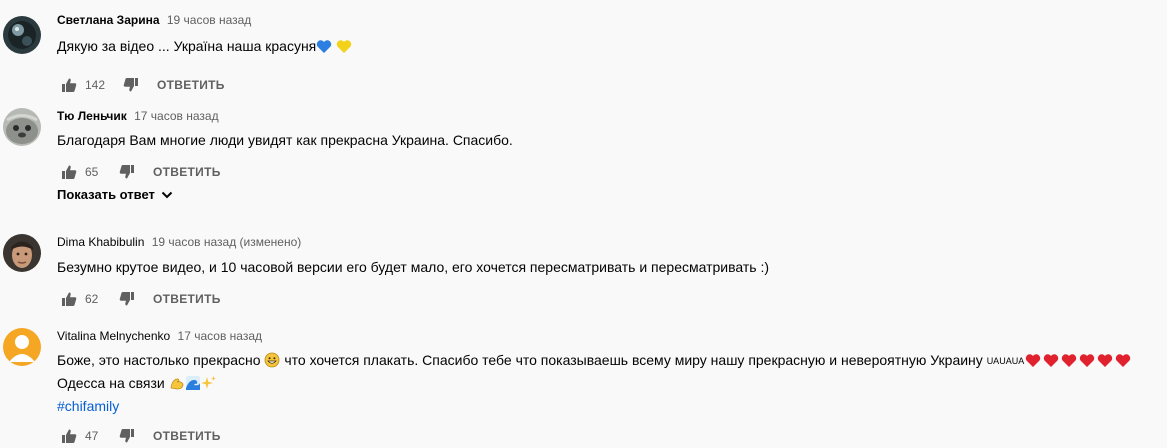 Image resolution: width=1167 pixels, height=448 pixels. What do you see at coordinates (159, 360) in the screenshot?
I see `comment-text-part-1: Боже, это настолько прекрасно` at bounding box center [159, 360].